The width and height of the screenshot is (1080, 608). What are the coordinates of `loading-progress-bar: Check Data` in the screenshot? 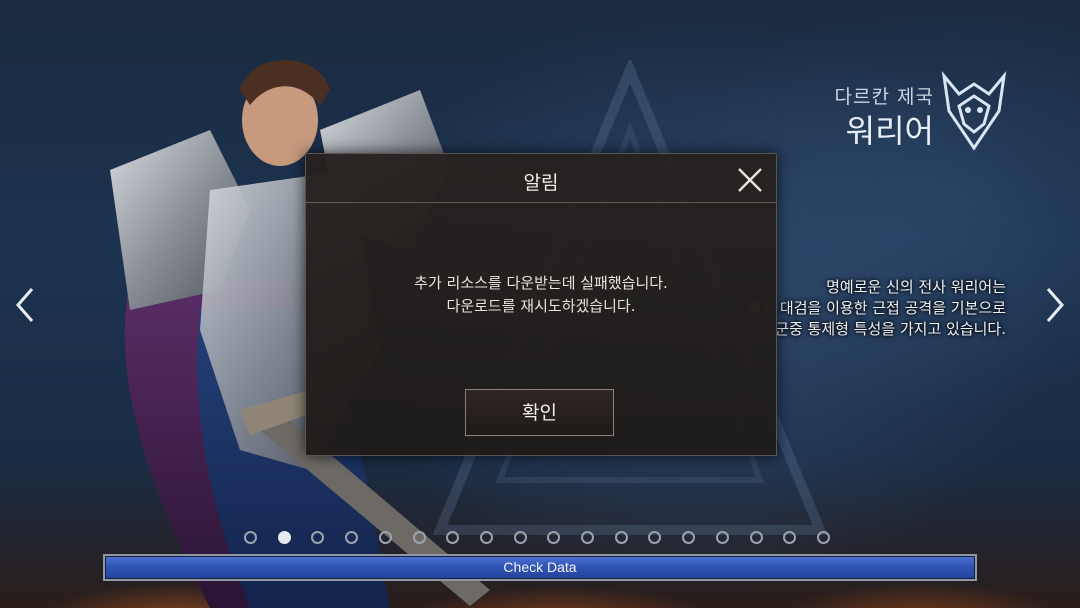 It's located at (540, 567).